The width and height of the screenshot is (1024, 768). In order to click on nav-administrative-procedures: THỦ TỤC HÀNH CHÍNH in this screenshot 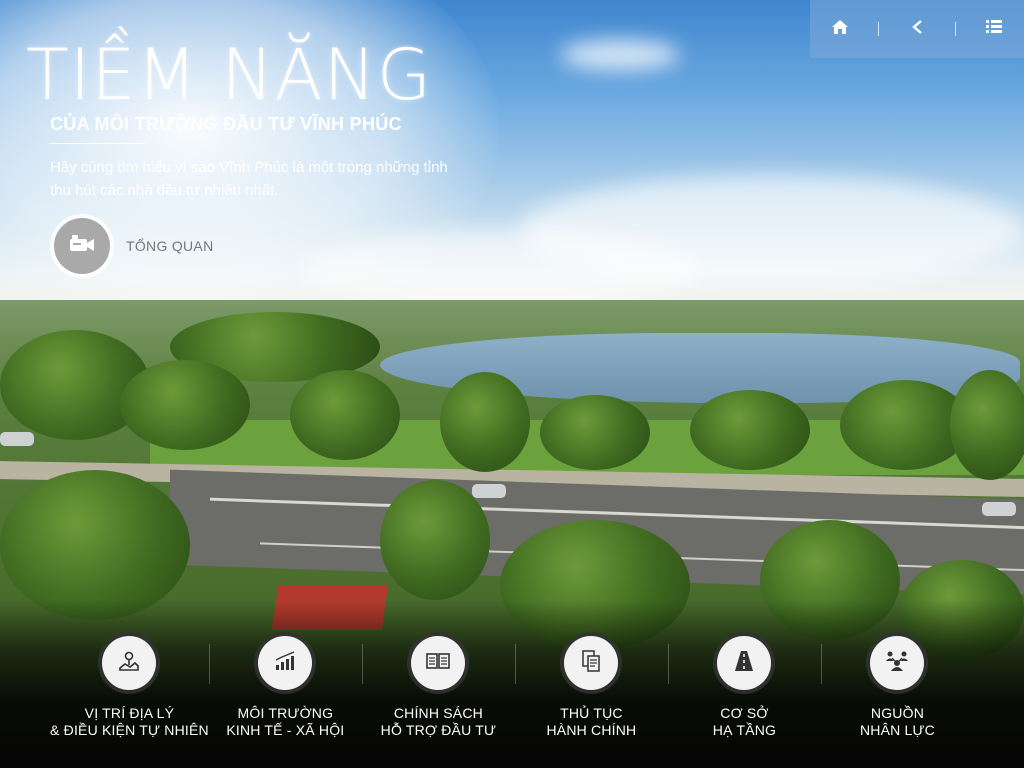, I will do `click(591, 687)`.